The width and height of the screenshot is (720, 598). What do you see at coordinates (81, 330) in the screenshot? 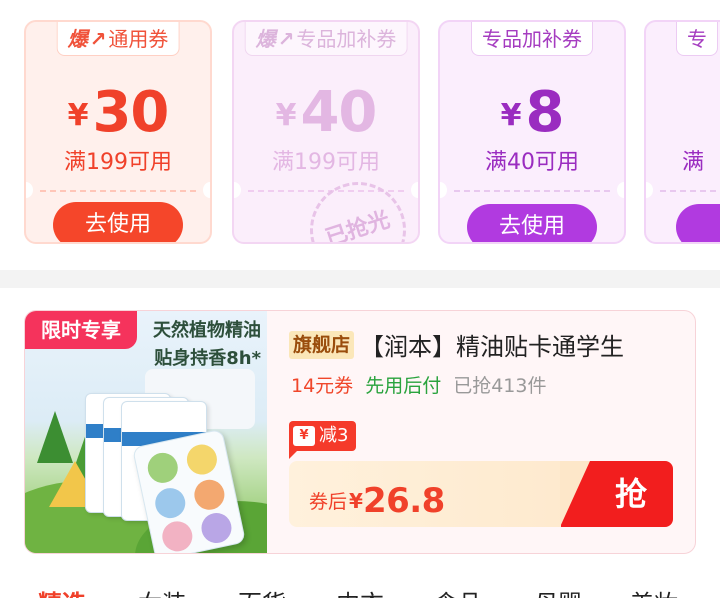
I see `limited-offer-tag: 限时专享` at bounding box center [81, 330].